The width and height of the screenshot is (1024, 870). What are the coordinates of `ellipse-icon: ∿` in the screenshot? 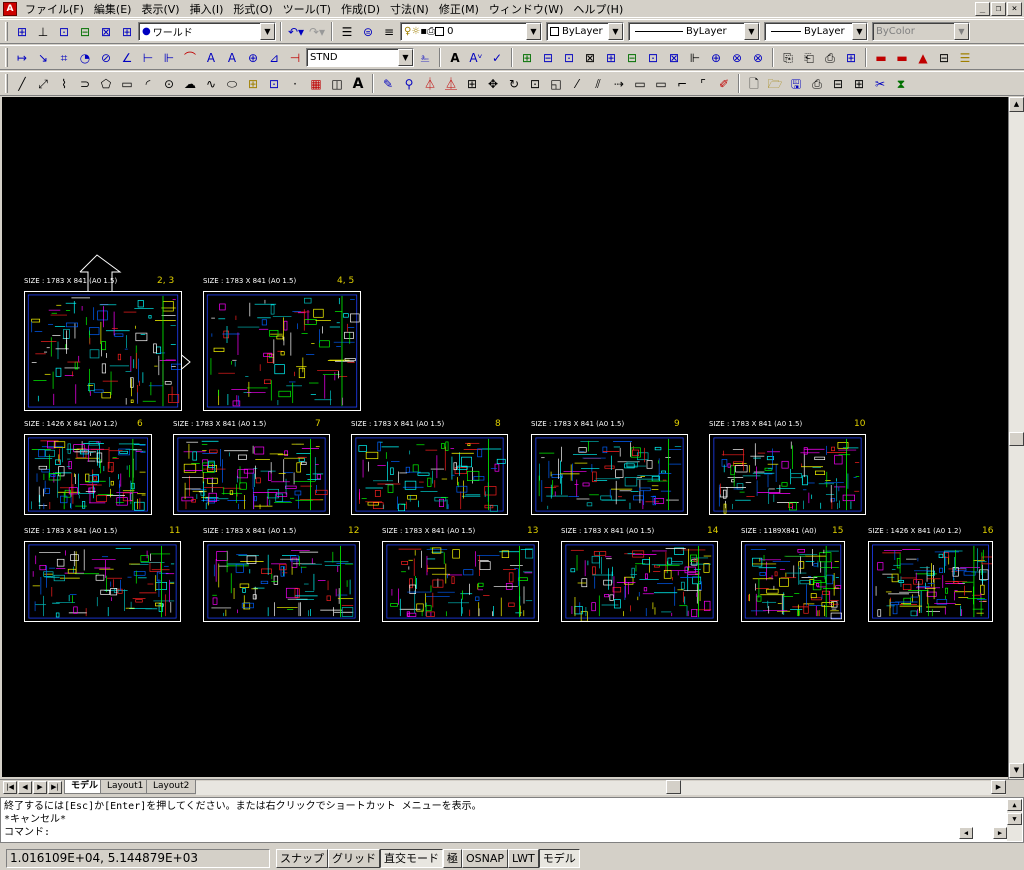 It's located at (211, 84).